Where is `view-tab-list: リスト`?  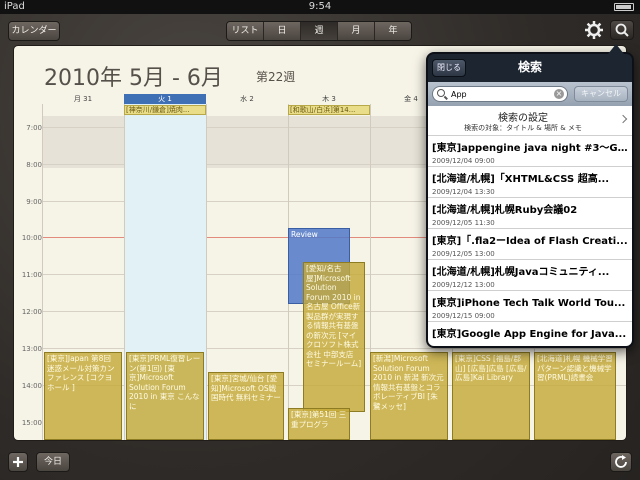
view-tab-list: リスト is located at coordinates (245, 31).